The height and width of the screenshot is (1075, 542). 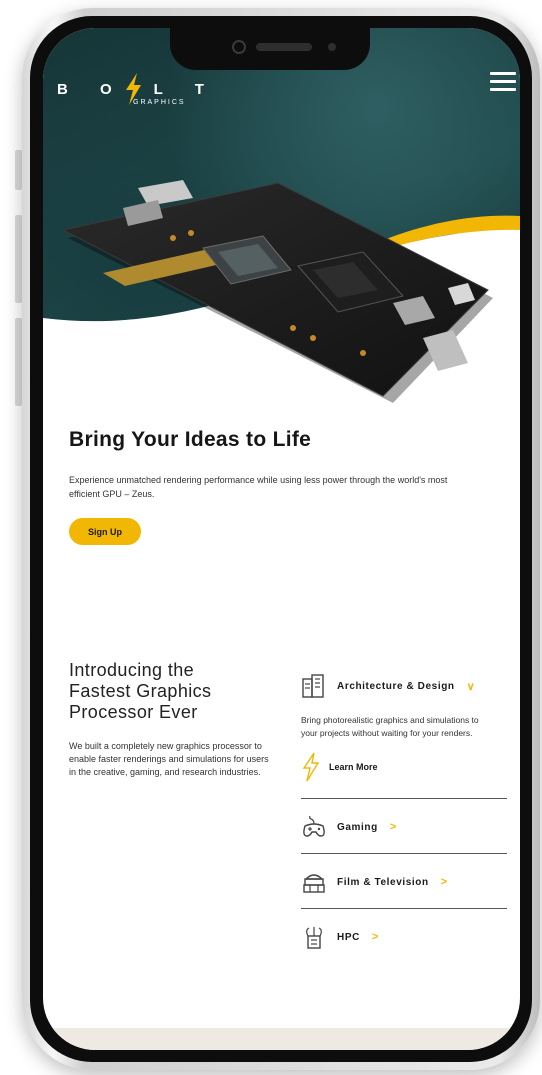 I want to click on camera-icon, so click(x=239, y=47).